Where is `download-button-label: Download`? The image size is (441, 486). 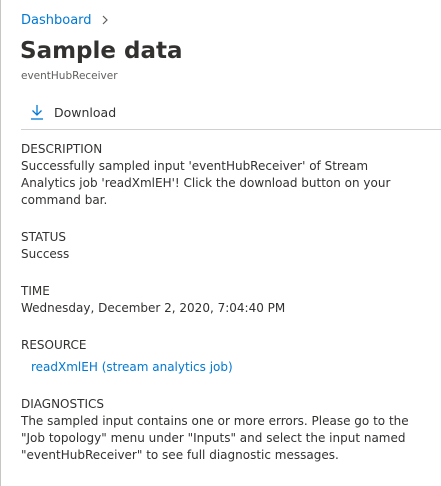
download-button-label: Download is located at coordinates (85, 112).